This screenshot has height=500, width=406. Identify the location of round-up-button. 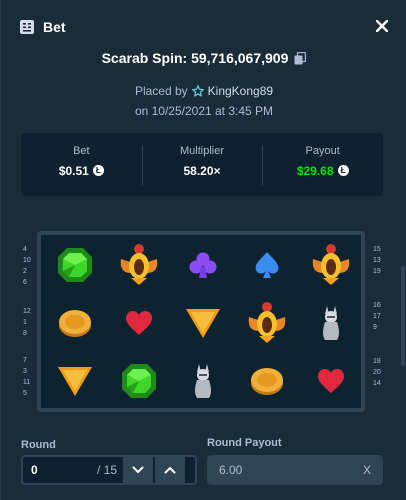
(170, 470).